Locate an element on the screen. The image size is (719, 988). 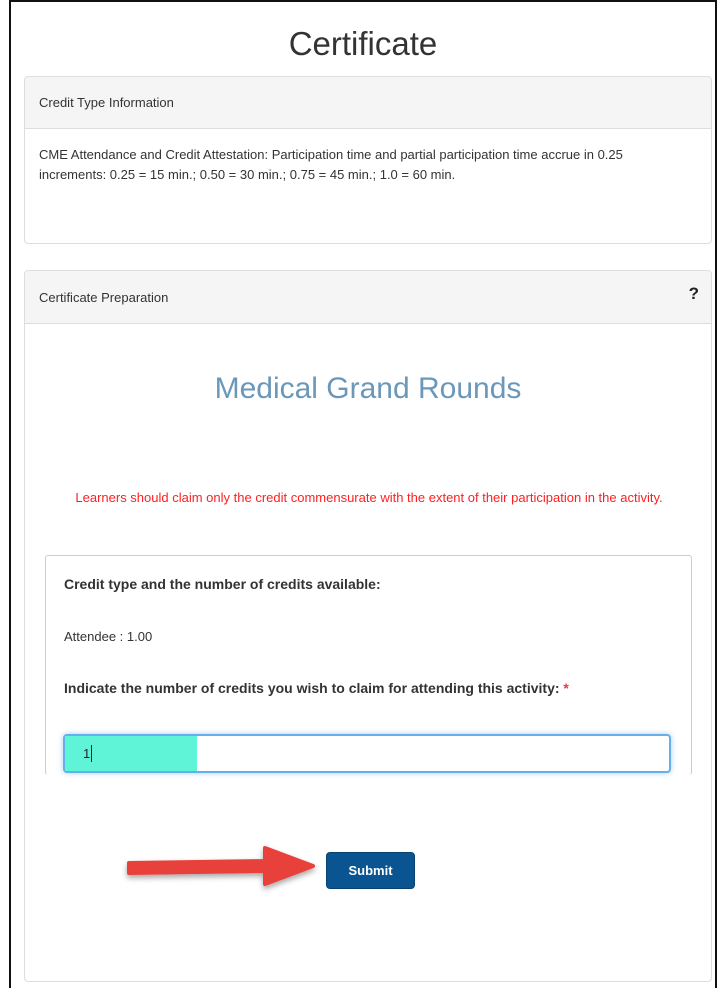
red-arrow-icon is located at coordinates (221, 866).